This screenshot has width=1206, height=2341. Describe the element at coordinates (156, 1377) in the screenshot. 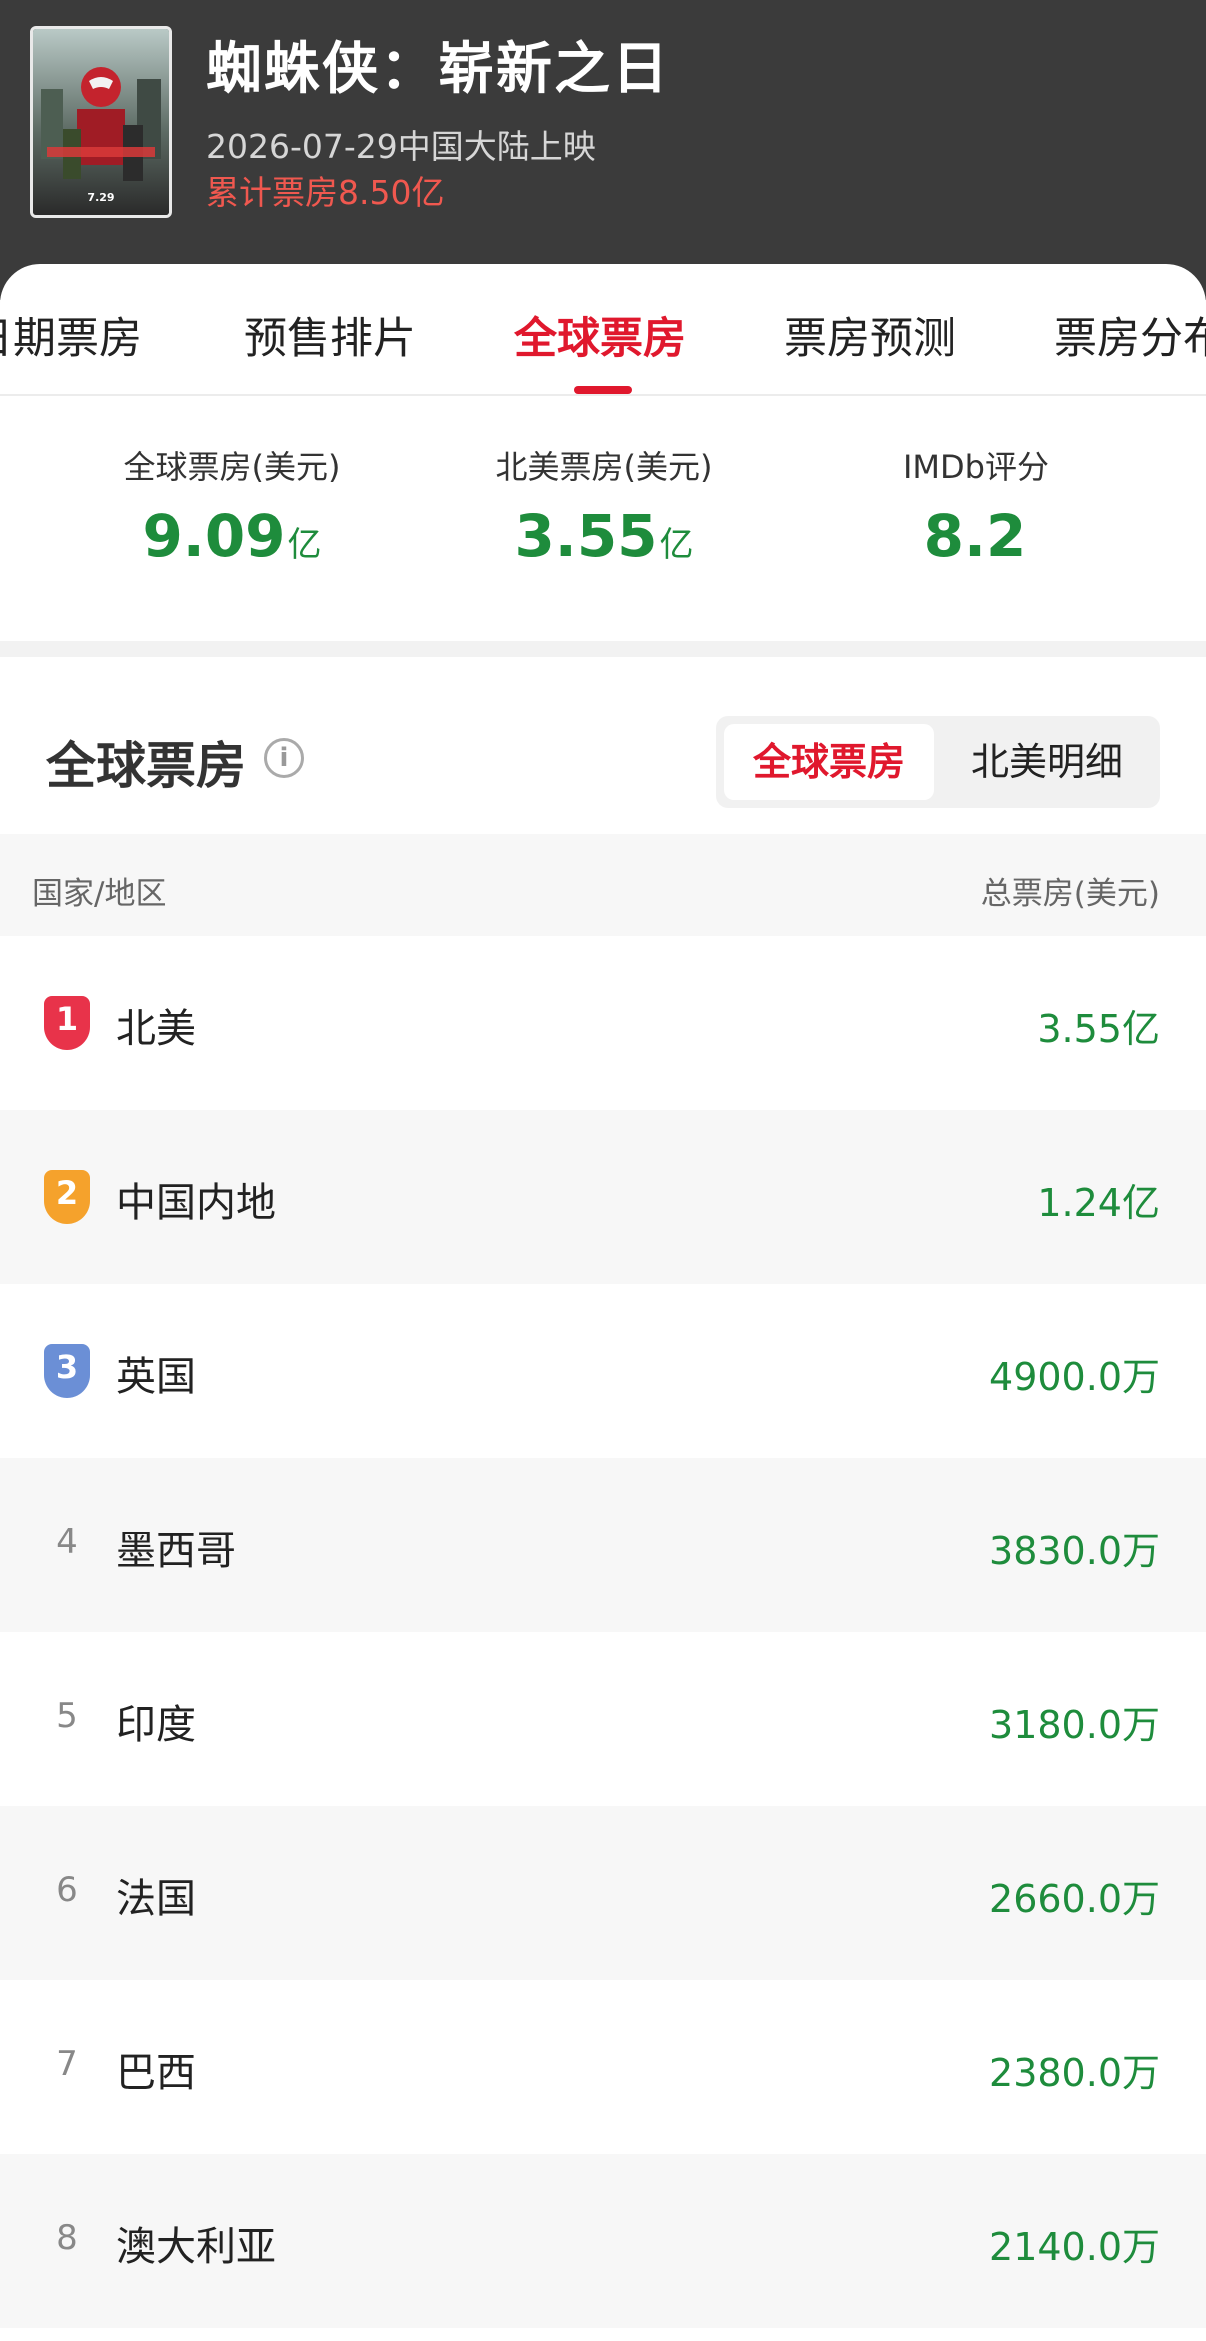

I see `country-name: 英国` at that location.